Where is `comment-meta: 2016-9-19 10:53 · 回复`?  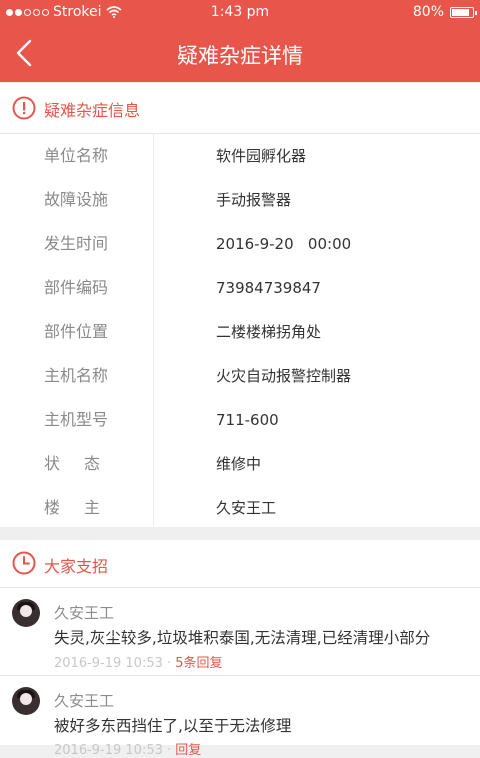 comment-meta: 2016-9-19 10:53 · 回复 is located at coordinates (127, 748).